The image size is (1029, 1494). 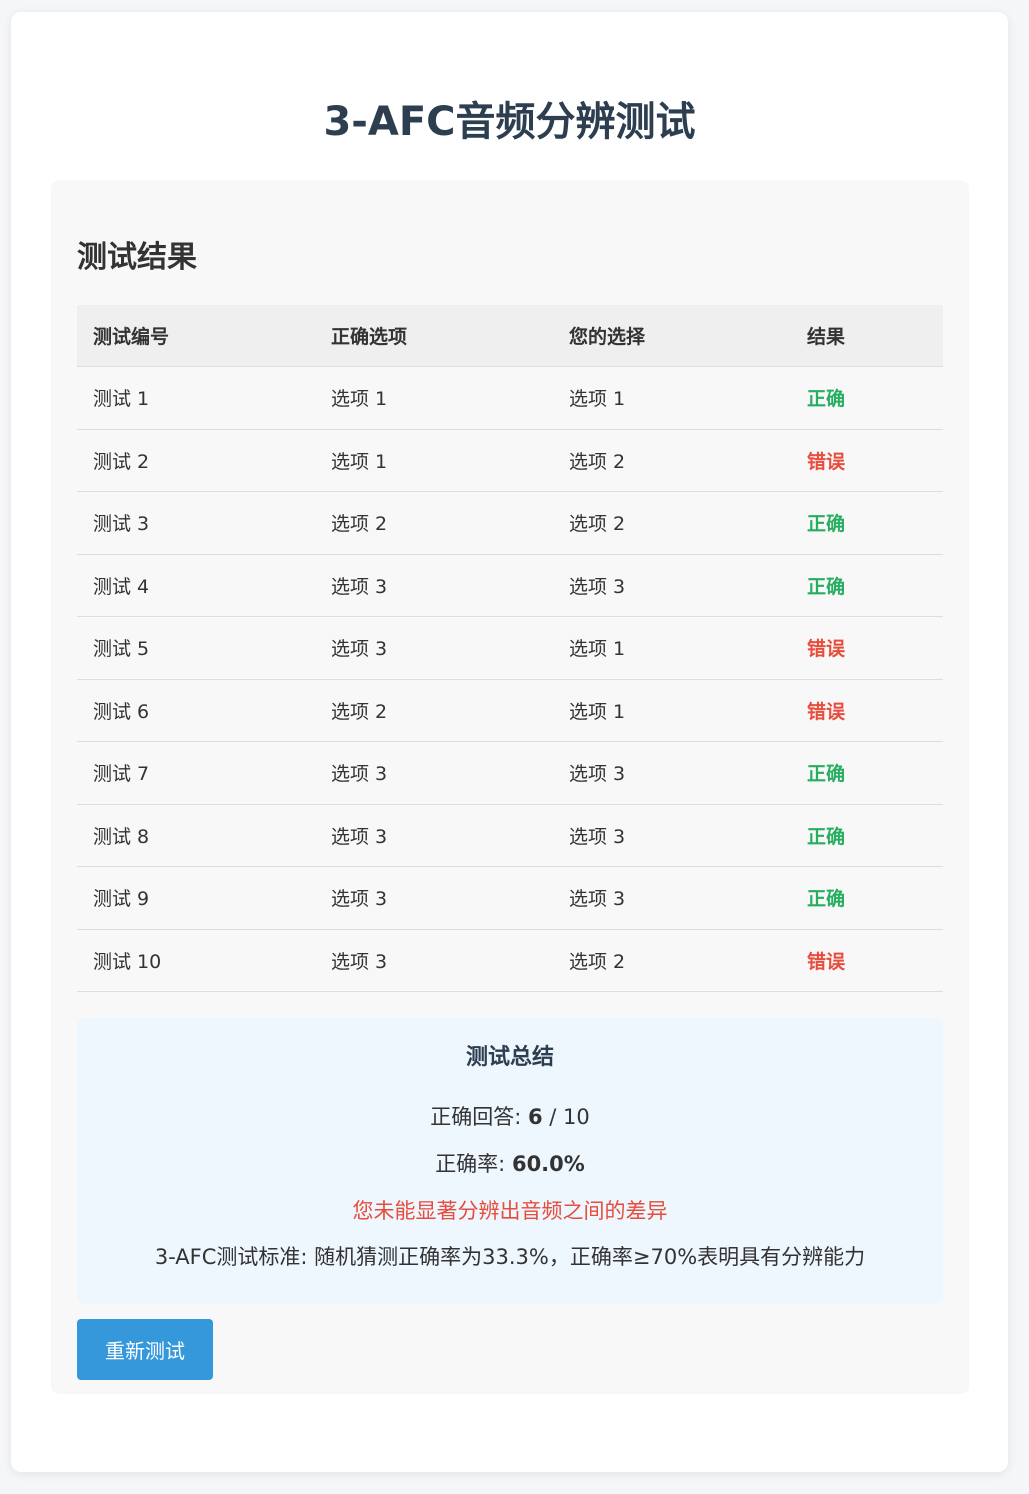 I want to click on column-header-your-choice: 您的选择, so click(x=607, y=337).